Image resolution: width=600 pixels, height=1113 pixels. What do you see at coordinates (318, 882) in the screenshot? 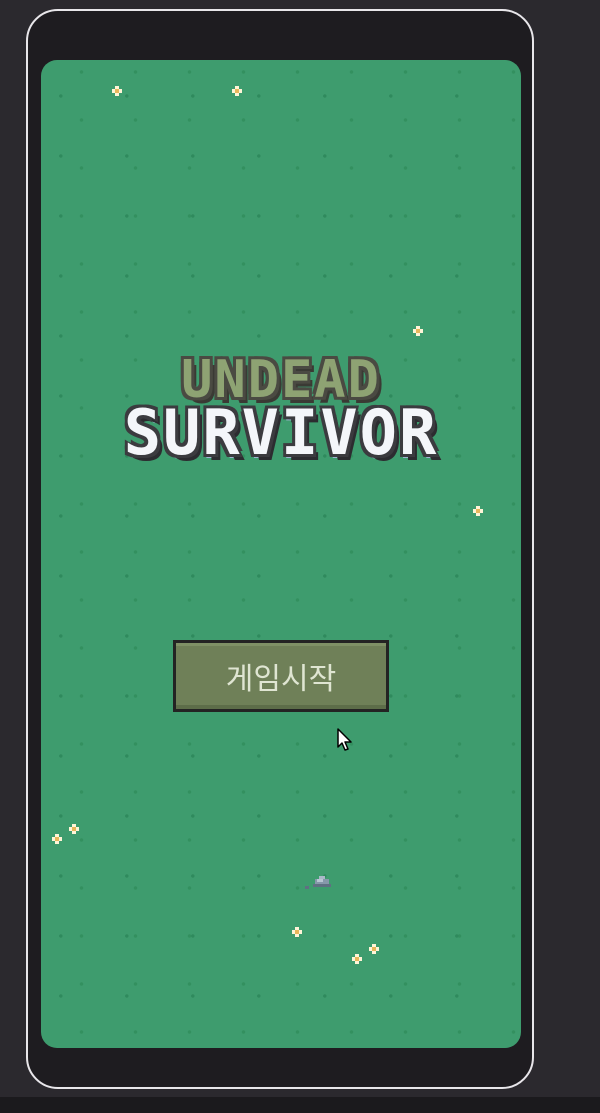
I see `rock-icon` at bounding box center [318, 882].